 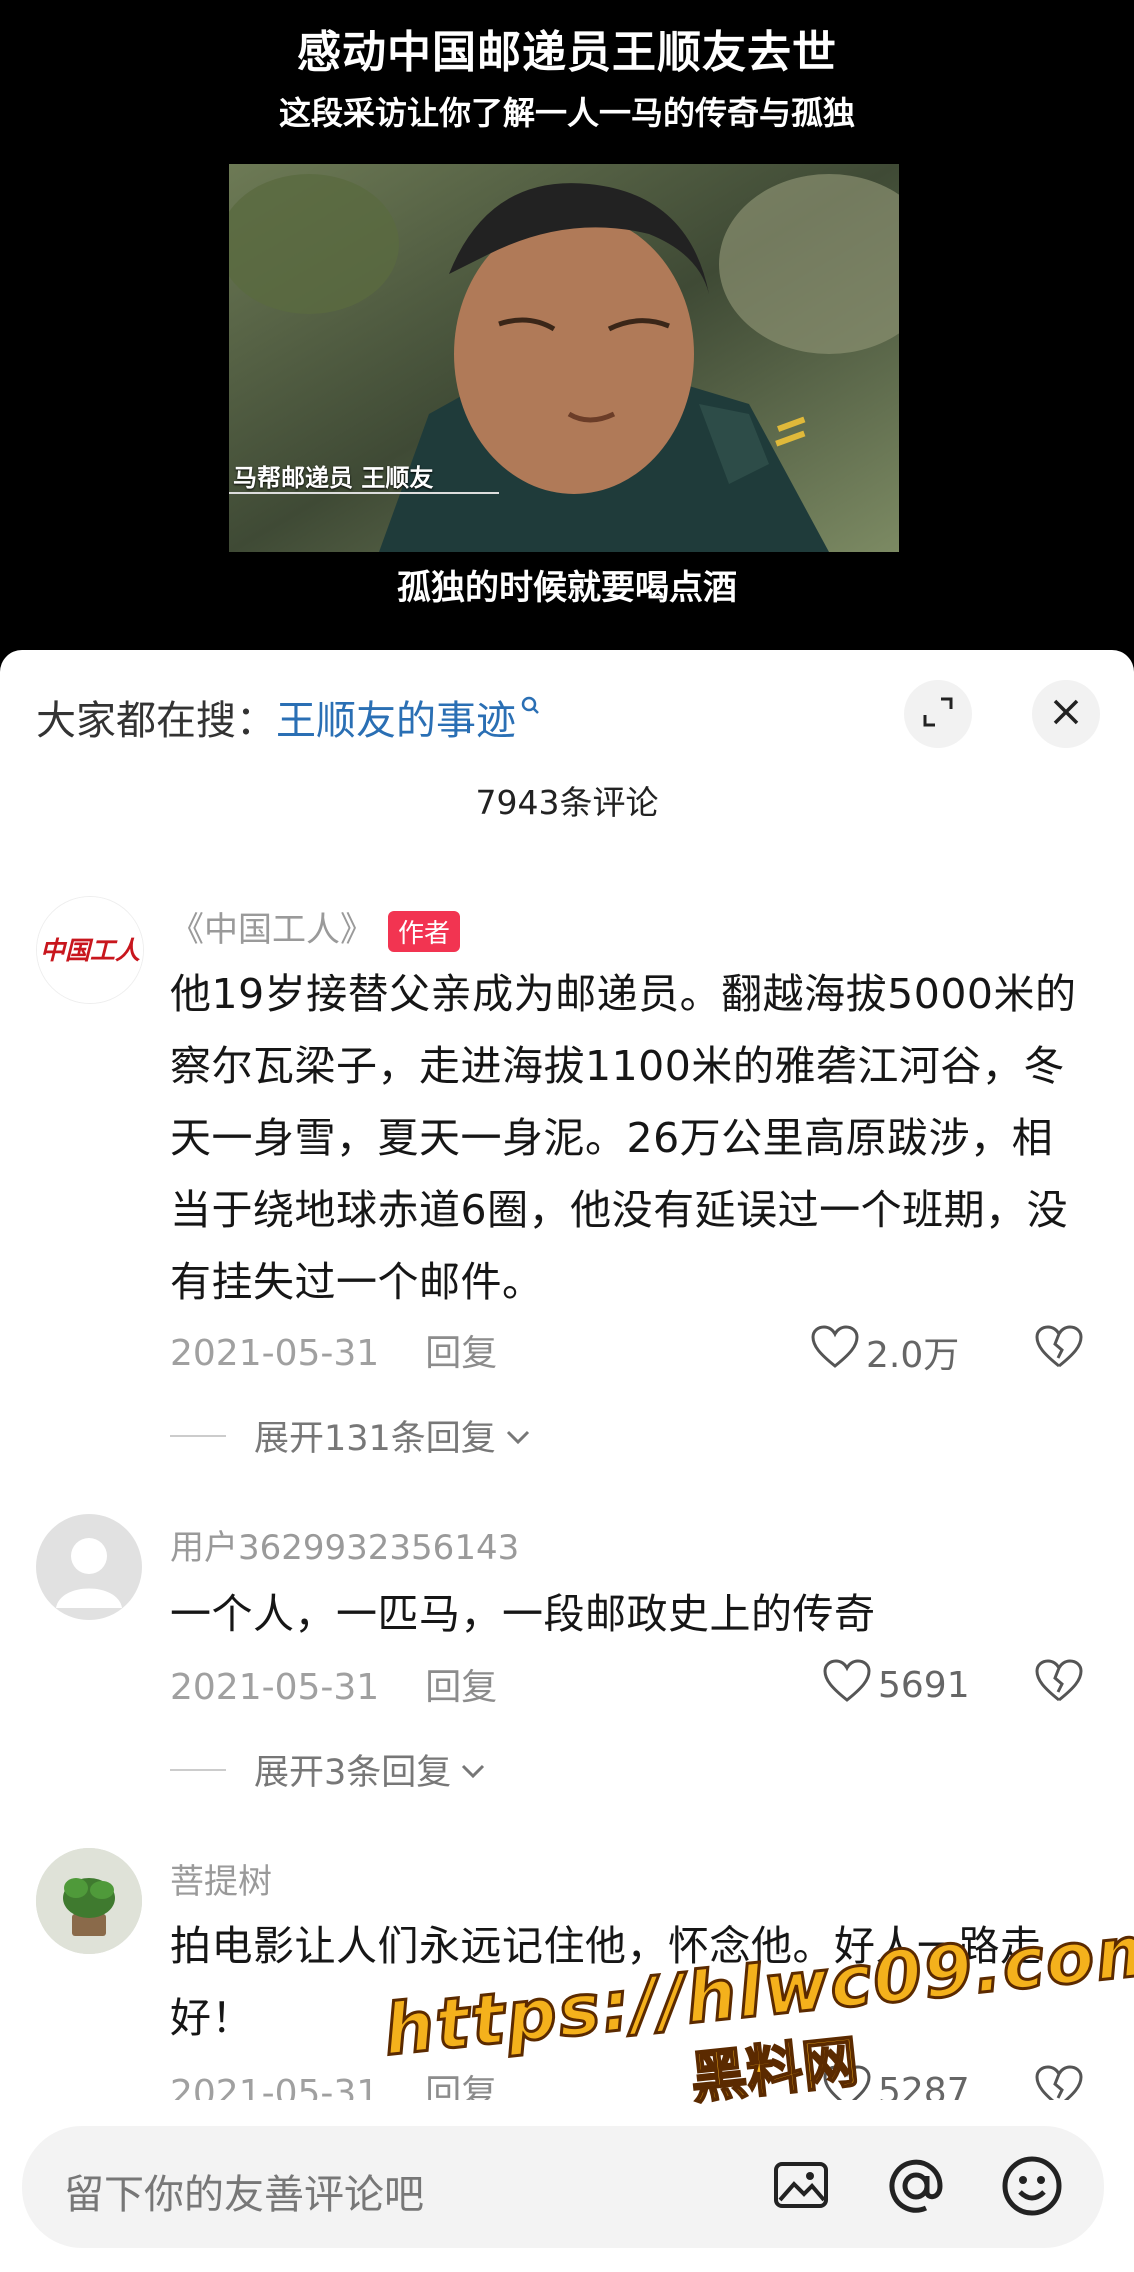 What do you see at coordinates (801, 2191) in the screenshot?
I see `image-icon` at bounding box center [801, 2191].